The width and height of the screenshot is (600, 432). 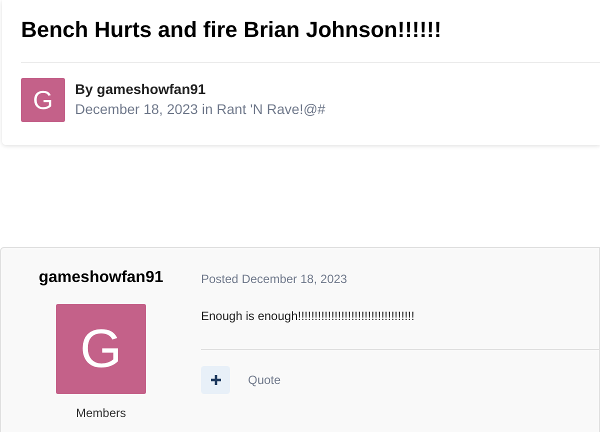 What do you see at coordinates (264, 380) in the screenshot?
I see `quote-button: Quote` at bounding box center [264, 380].